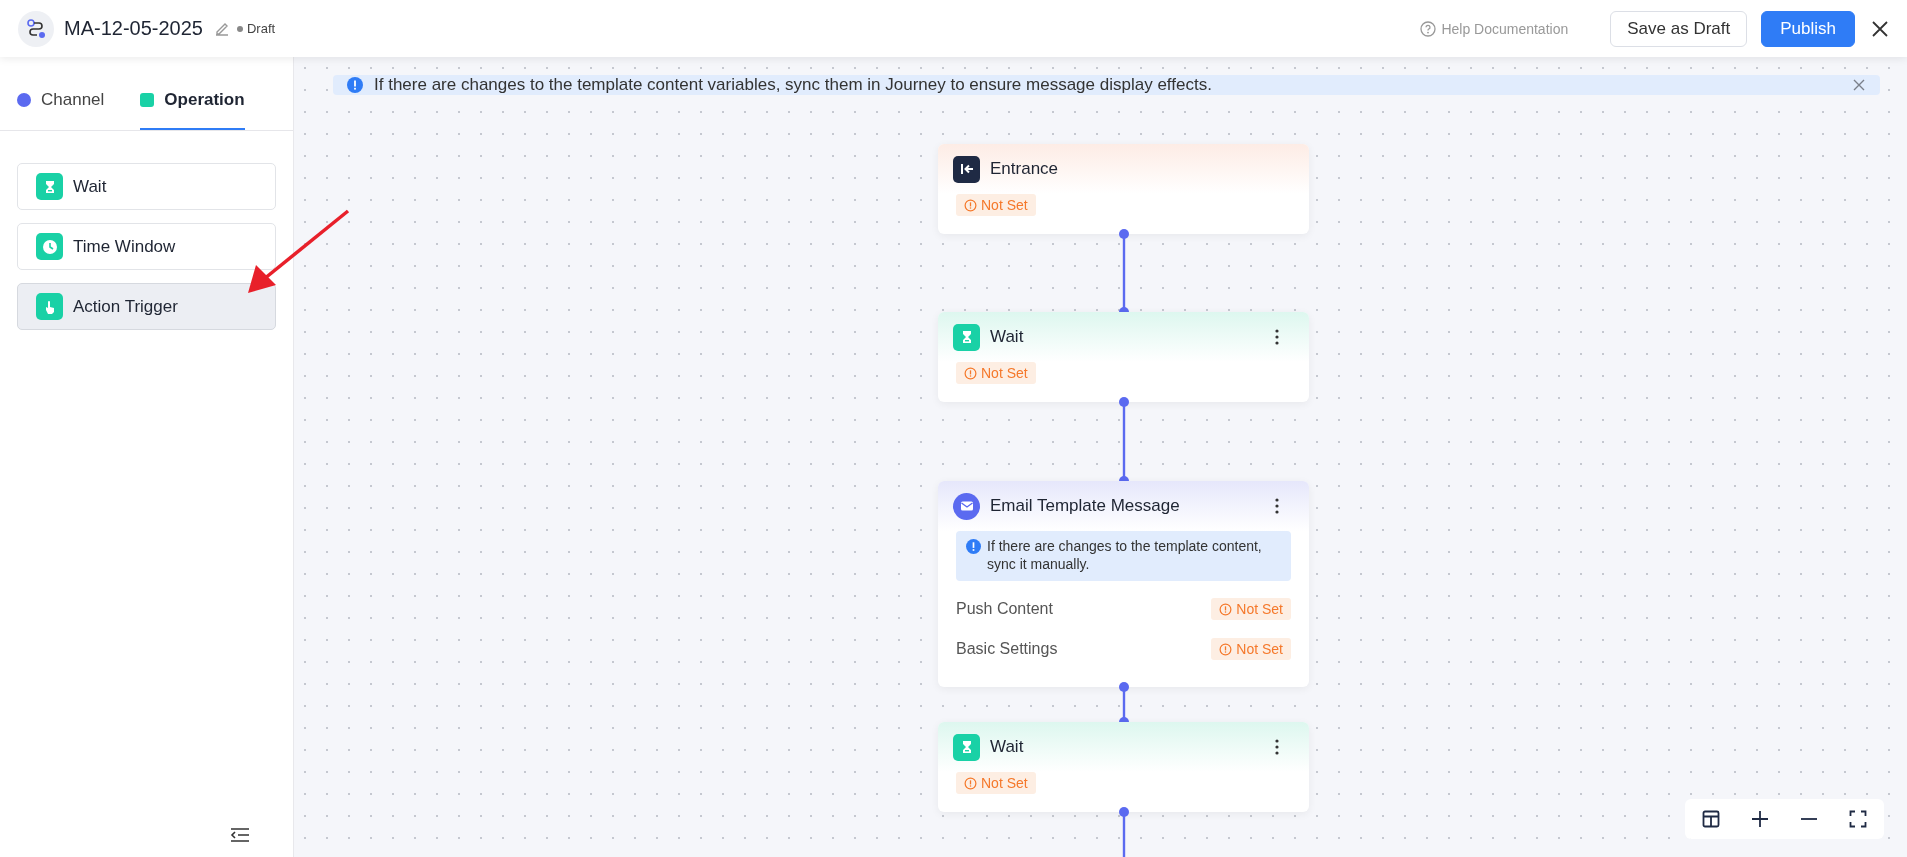 The height and width of the screenshot is (857, 1907). Describe the element at coordinates (1858, 819) in the screenshot. I see `fullscreen-icon` at that location.